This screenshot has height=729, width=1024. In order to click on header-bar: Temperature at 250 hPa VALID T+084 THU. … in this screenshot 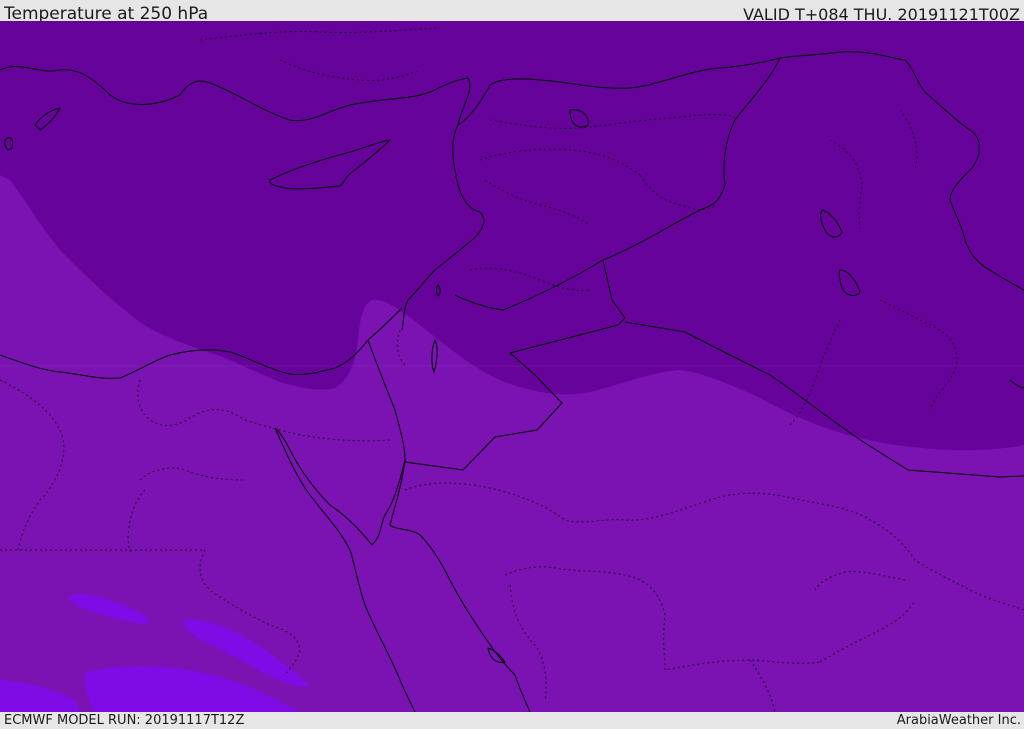, I will do `click(512, 12)`.